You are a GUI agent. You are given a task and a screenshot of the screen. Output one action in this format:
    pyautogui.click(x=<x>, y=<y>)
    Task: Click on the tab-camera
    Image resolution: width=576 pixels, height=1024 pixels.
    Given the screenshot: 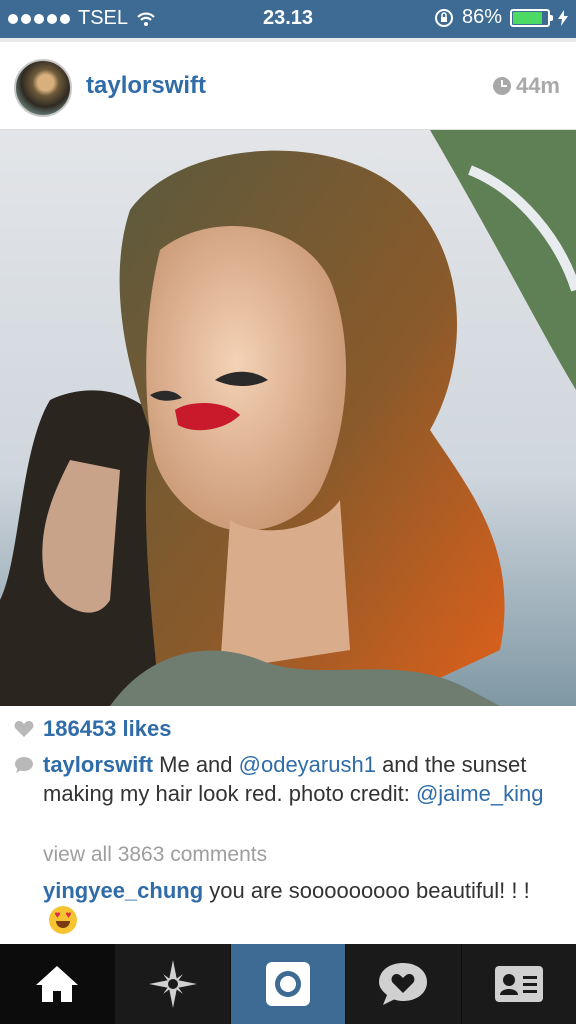 What is the action you would take?
    pyautogui.click(x=288, y=984)
    